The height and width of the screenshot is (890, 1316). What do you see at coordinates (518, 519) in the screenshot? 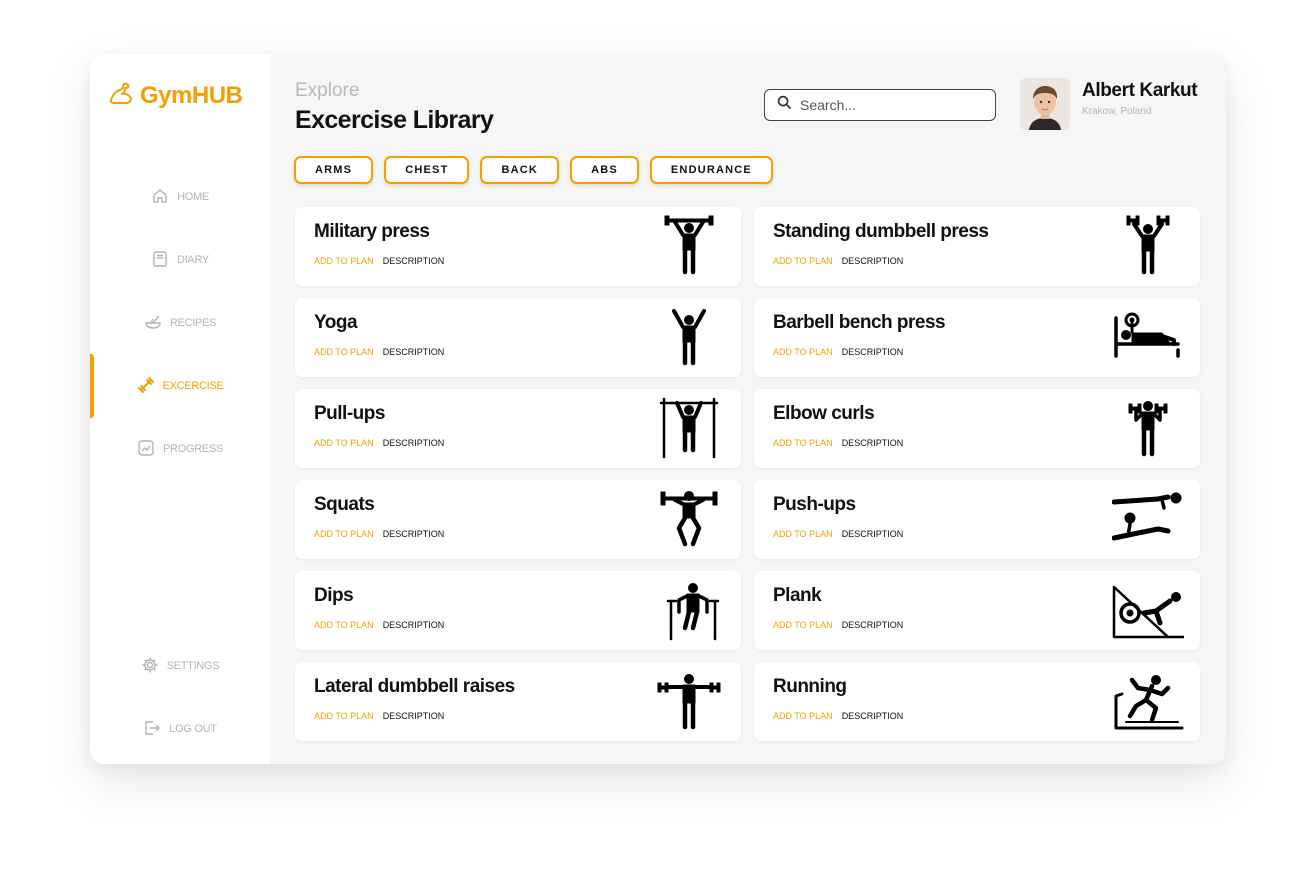
I see `exercise-card: Squats ADD TO PLAN DESCRIPTION` at bounding box center [518, 519].